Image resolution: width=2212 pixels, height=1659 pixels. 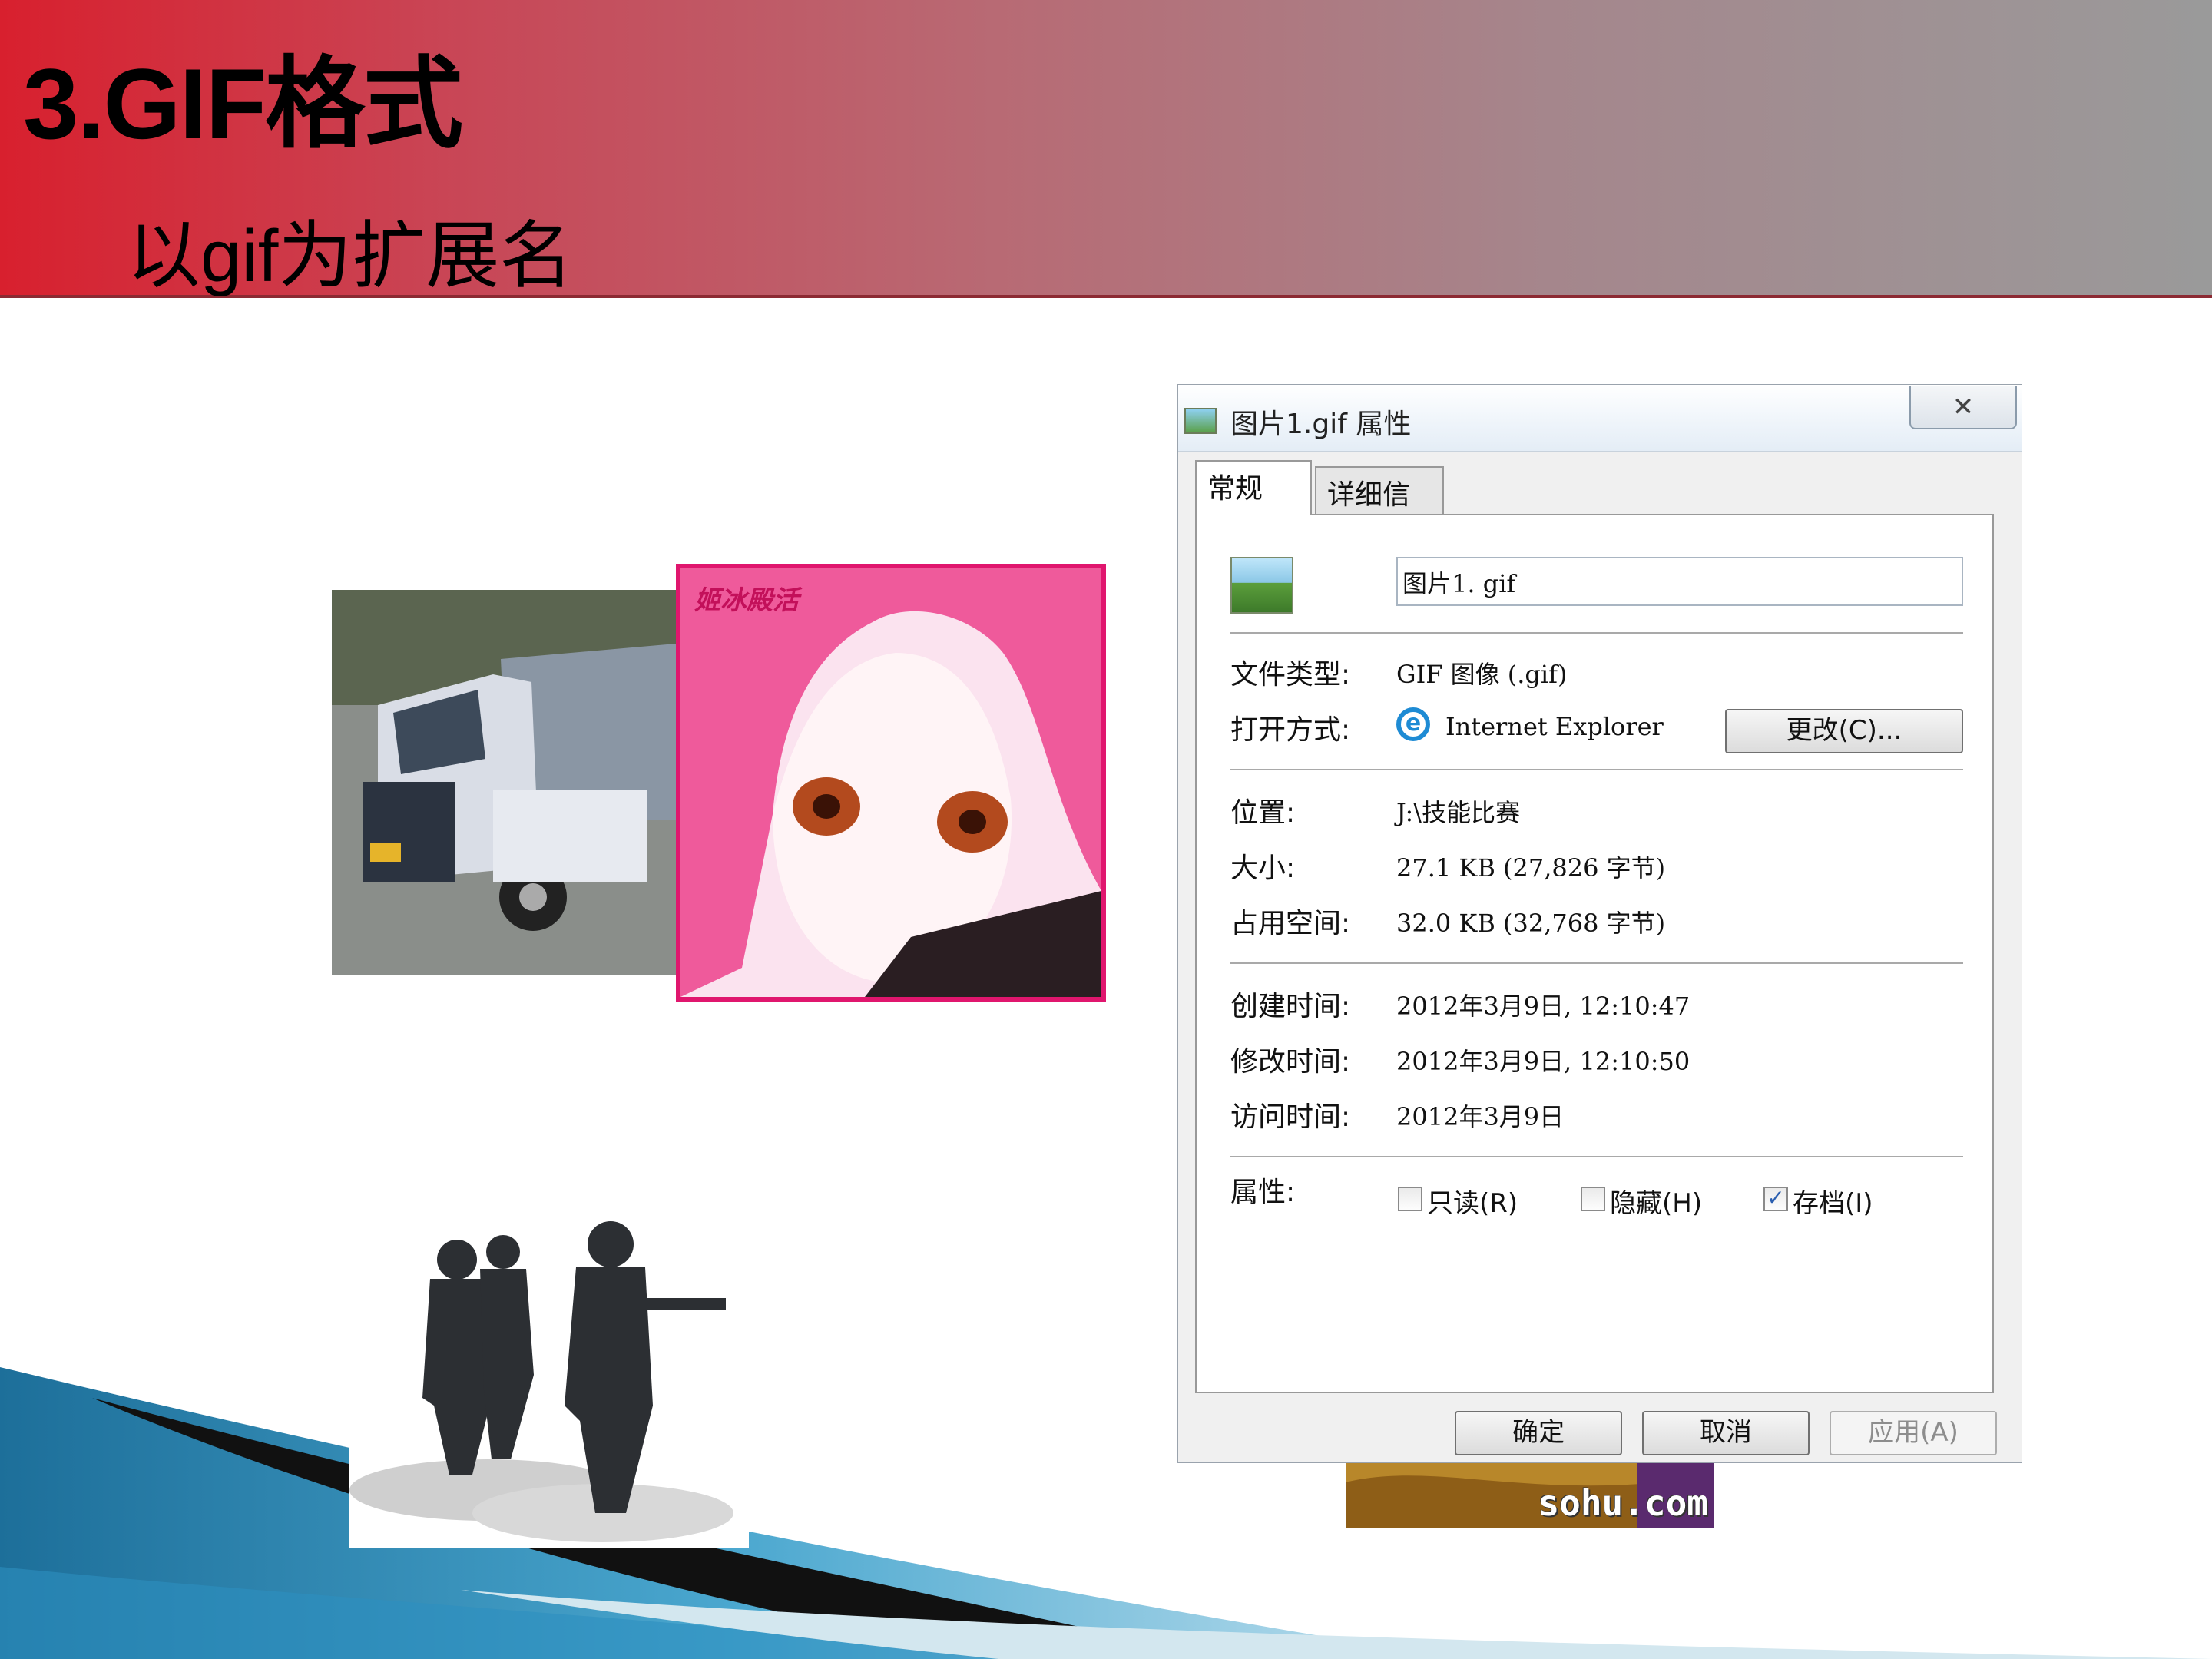 What do you see at coordinates (1963, 407) in the screenshot?
I see `close-button: ✕` at bounding box center [1963, 407].